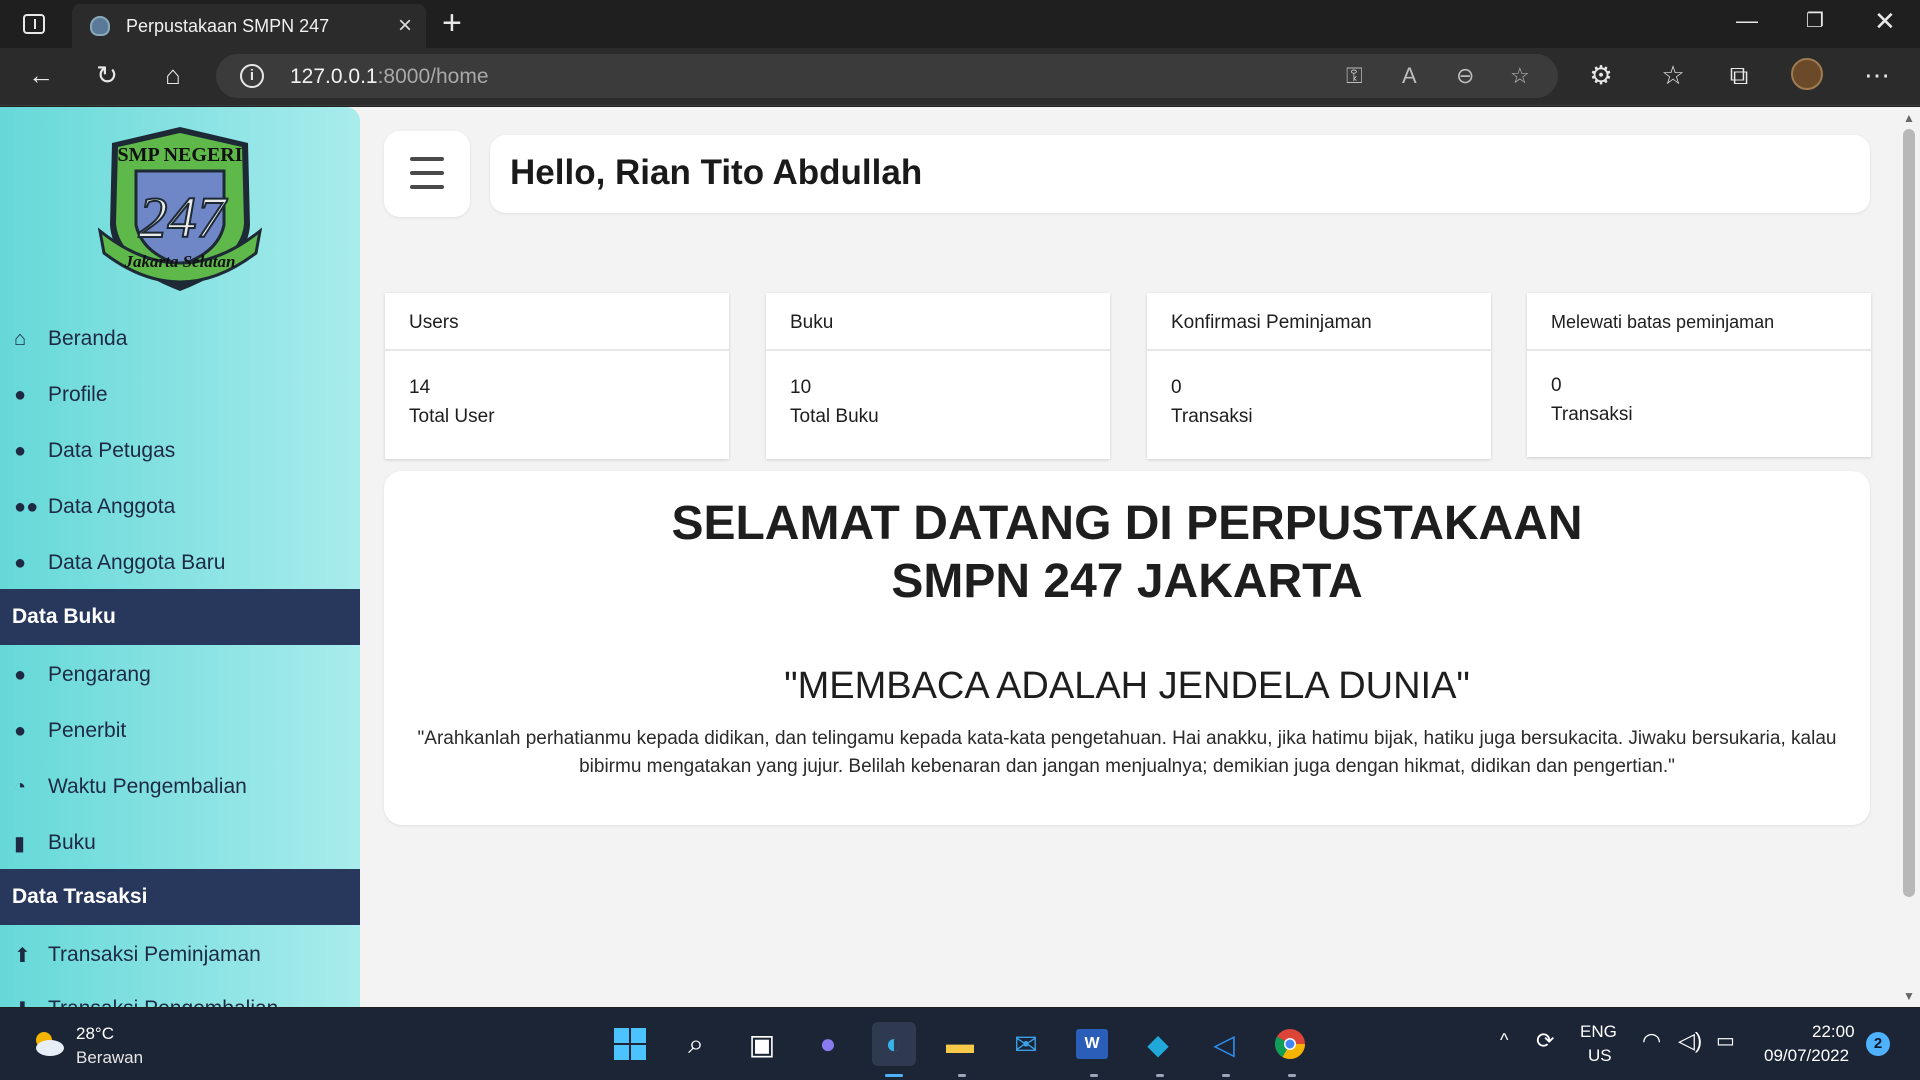 The image size is (1920, 1080). Describe the element at coordinates (95, 1034) in the screenshot. I see `weather-temperature: 28°C` at that location.